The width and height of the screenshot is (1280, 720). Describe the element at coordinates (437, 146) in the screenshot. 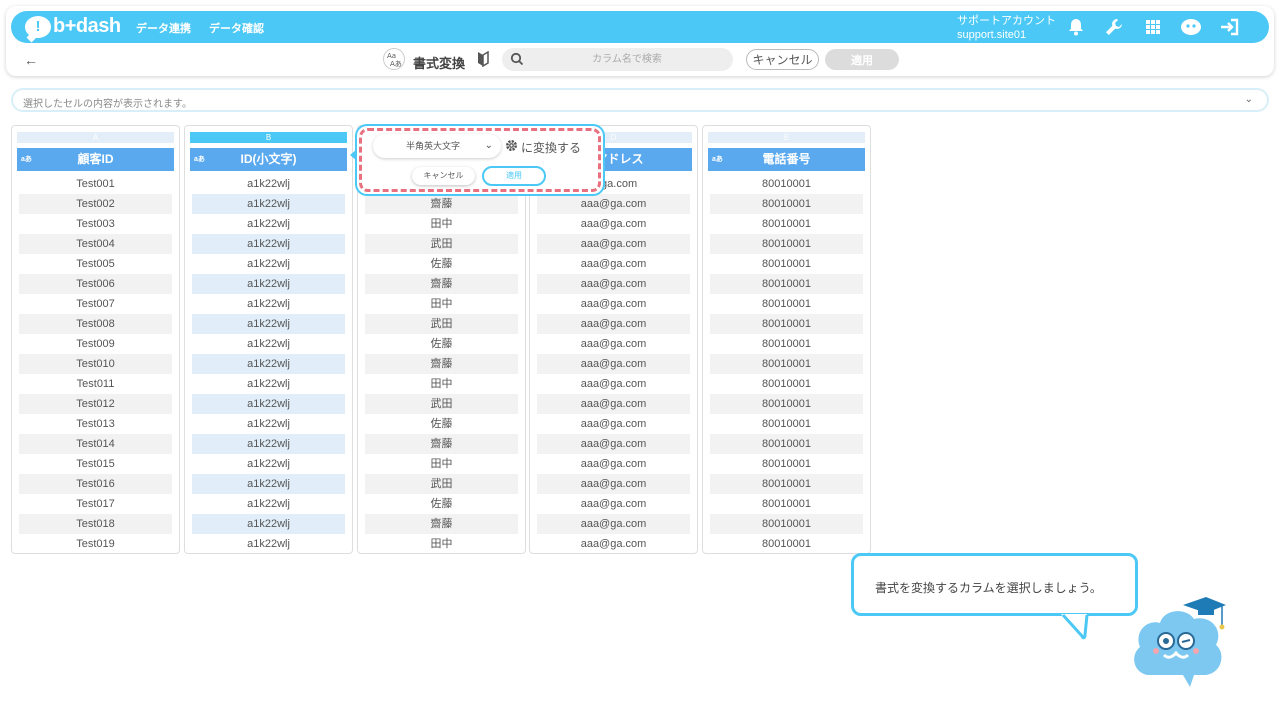

I see `format-select: 半角英大文字 ⌄` at that location.